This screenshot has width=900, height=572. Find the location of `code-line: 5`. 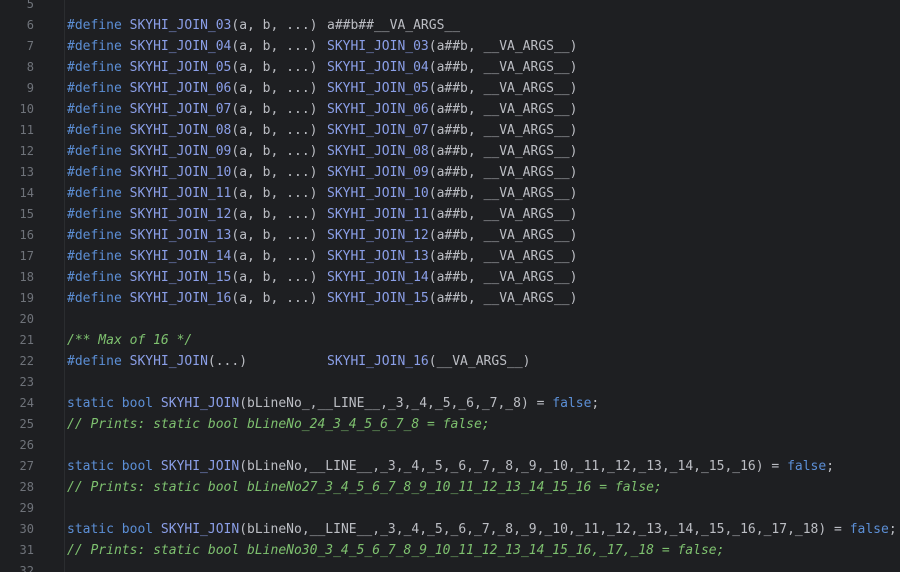

code-line: 5 is located at coordinates (450, 7).